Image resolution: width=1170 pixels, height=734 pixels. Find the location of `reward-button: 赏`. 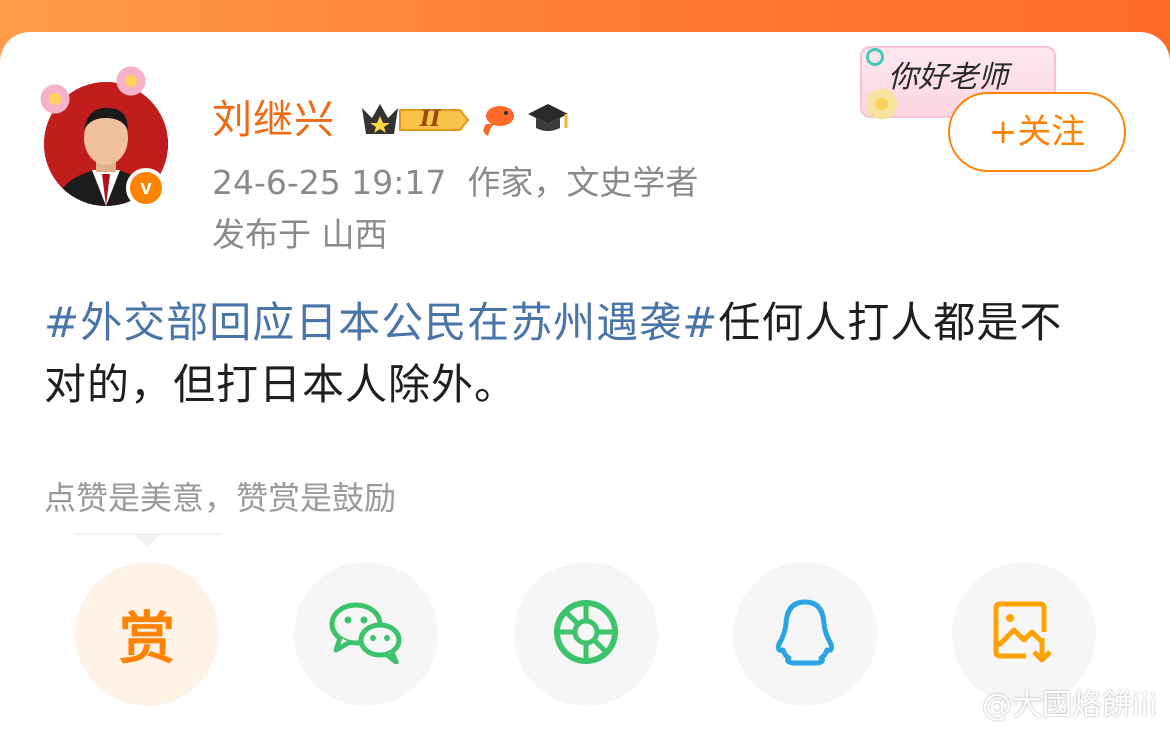

reward-button: 赏 is located at coordinates (147, 634).